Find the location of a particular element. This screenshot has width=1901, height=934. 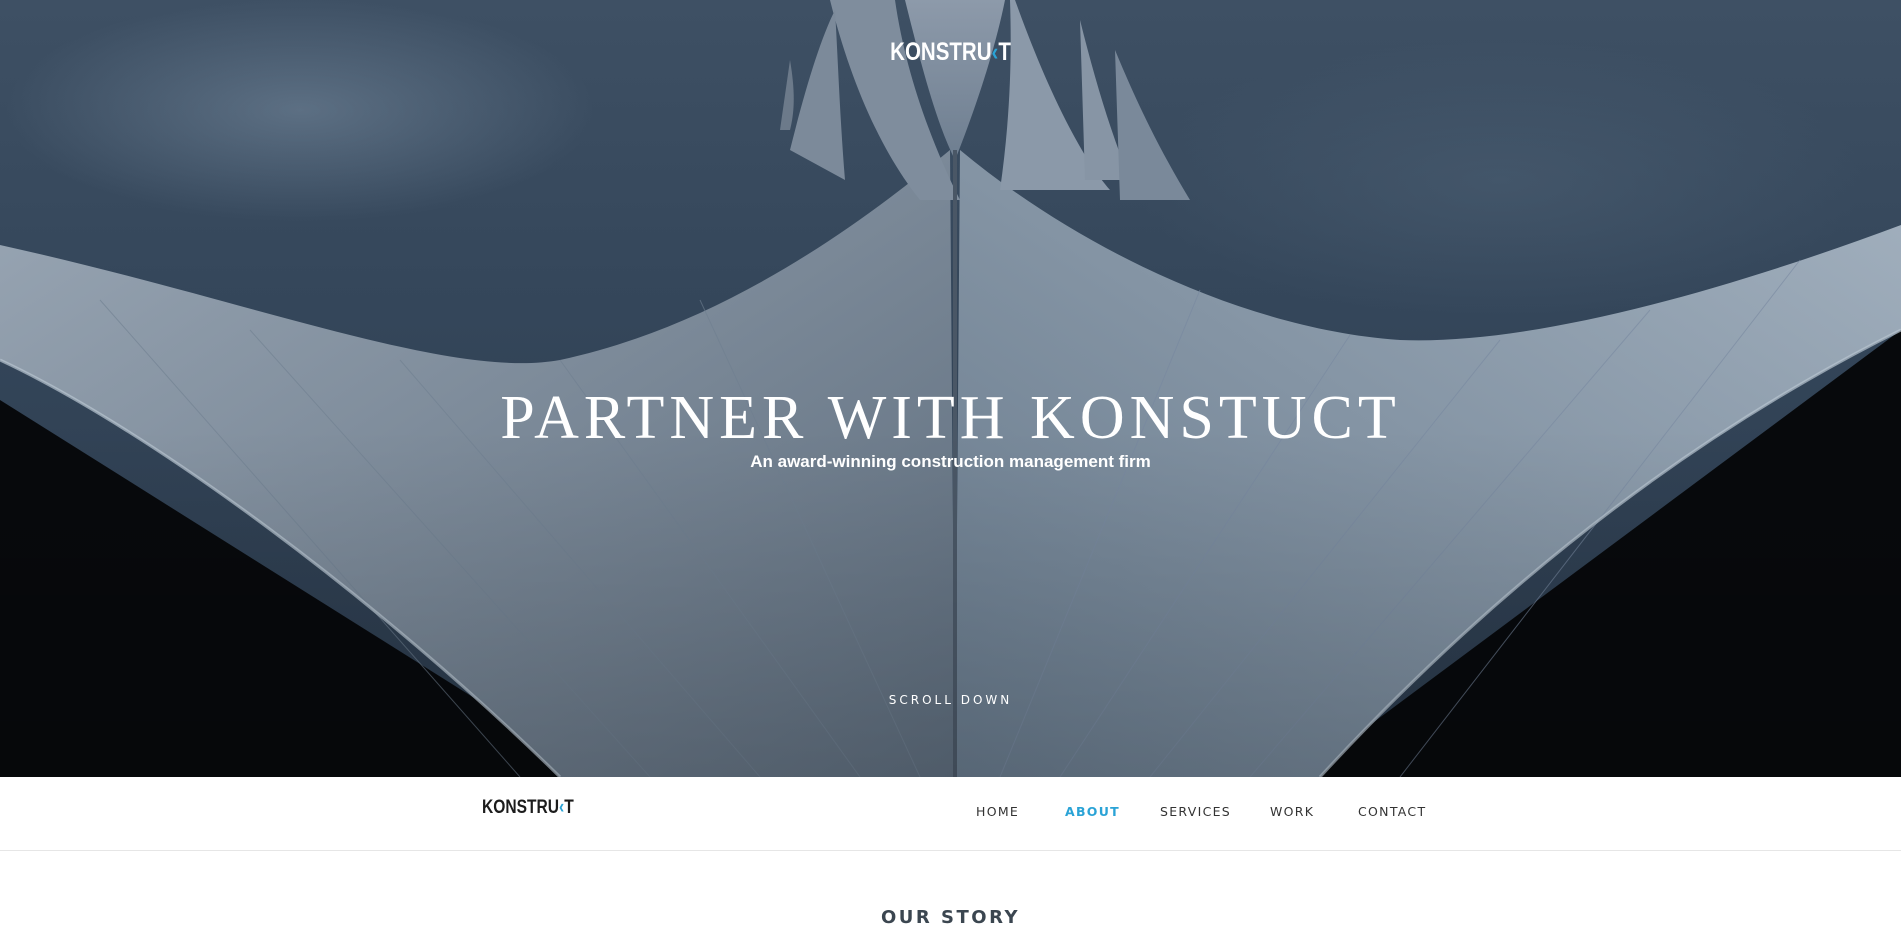

nav-menu: HOME ABOUT SERVICES WORK CONTACT is located at coordinates (950, 814).